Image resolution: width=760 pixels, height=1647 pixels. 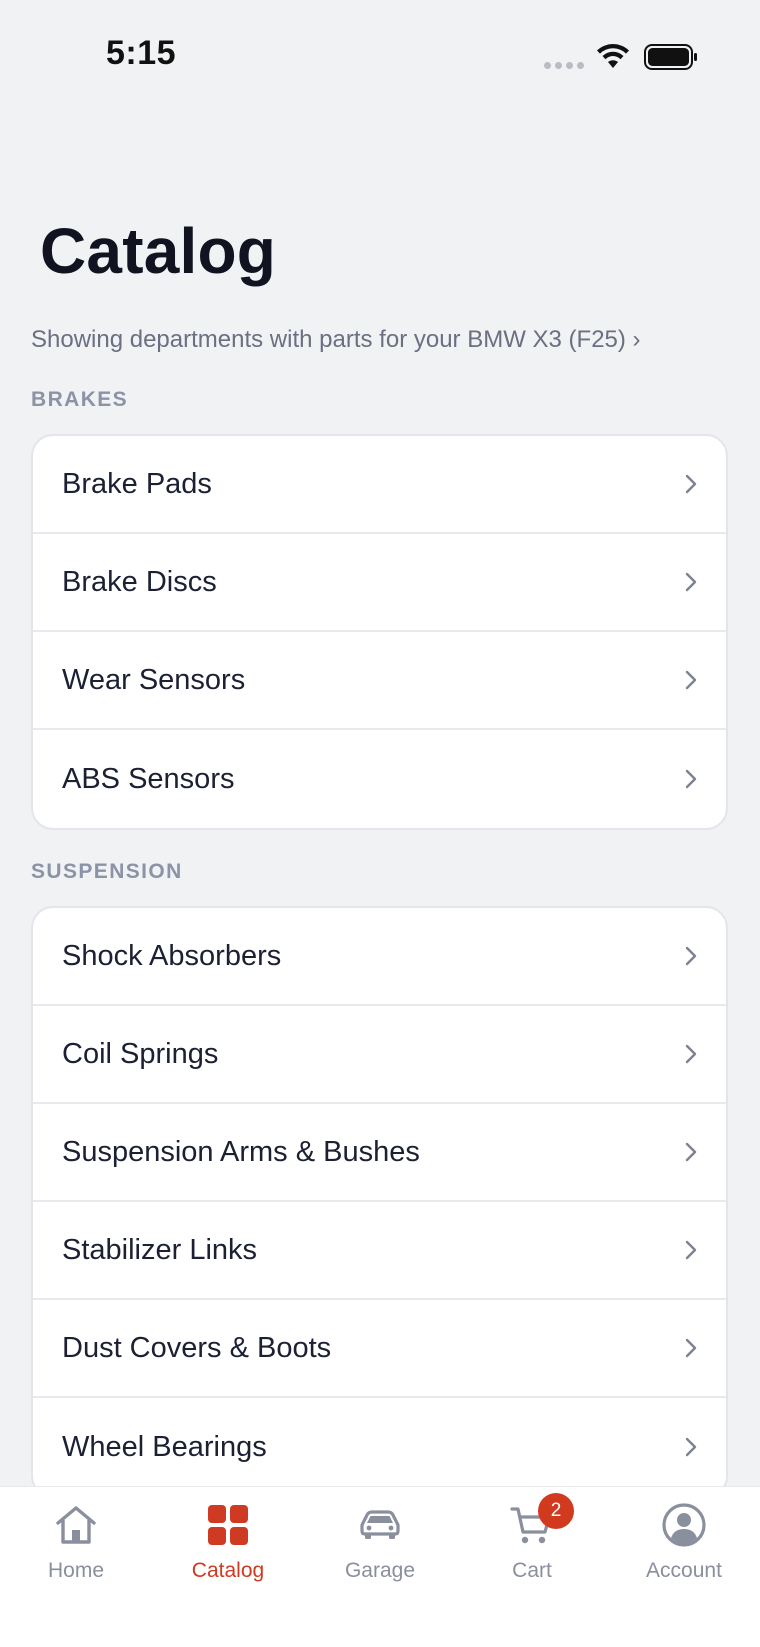 I want to click on department-row-stabilizer-links: Stabilizer Links, so click(x=379, y=1251).